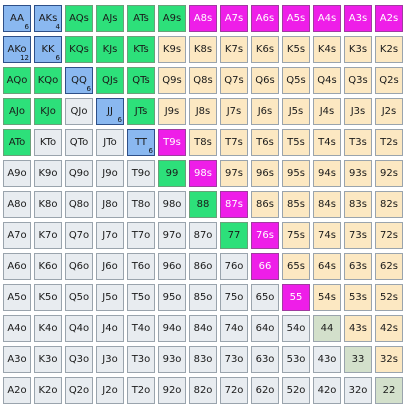  I want to click on hand-cell-83o: 83o, so click(203, 359).